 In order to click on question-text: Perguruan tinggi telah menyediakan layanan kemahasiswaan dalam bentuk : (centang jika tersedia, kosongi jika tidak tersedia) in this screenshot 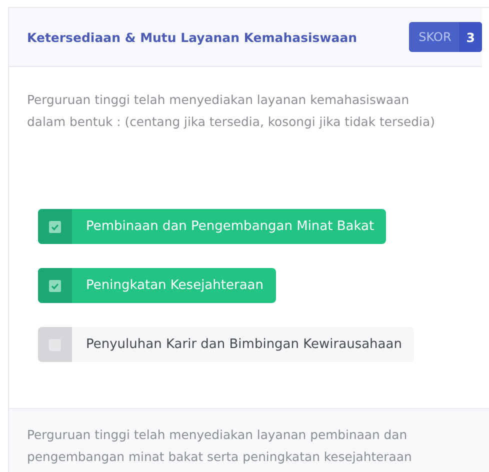, I will do `click(231, 111)`.